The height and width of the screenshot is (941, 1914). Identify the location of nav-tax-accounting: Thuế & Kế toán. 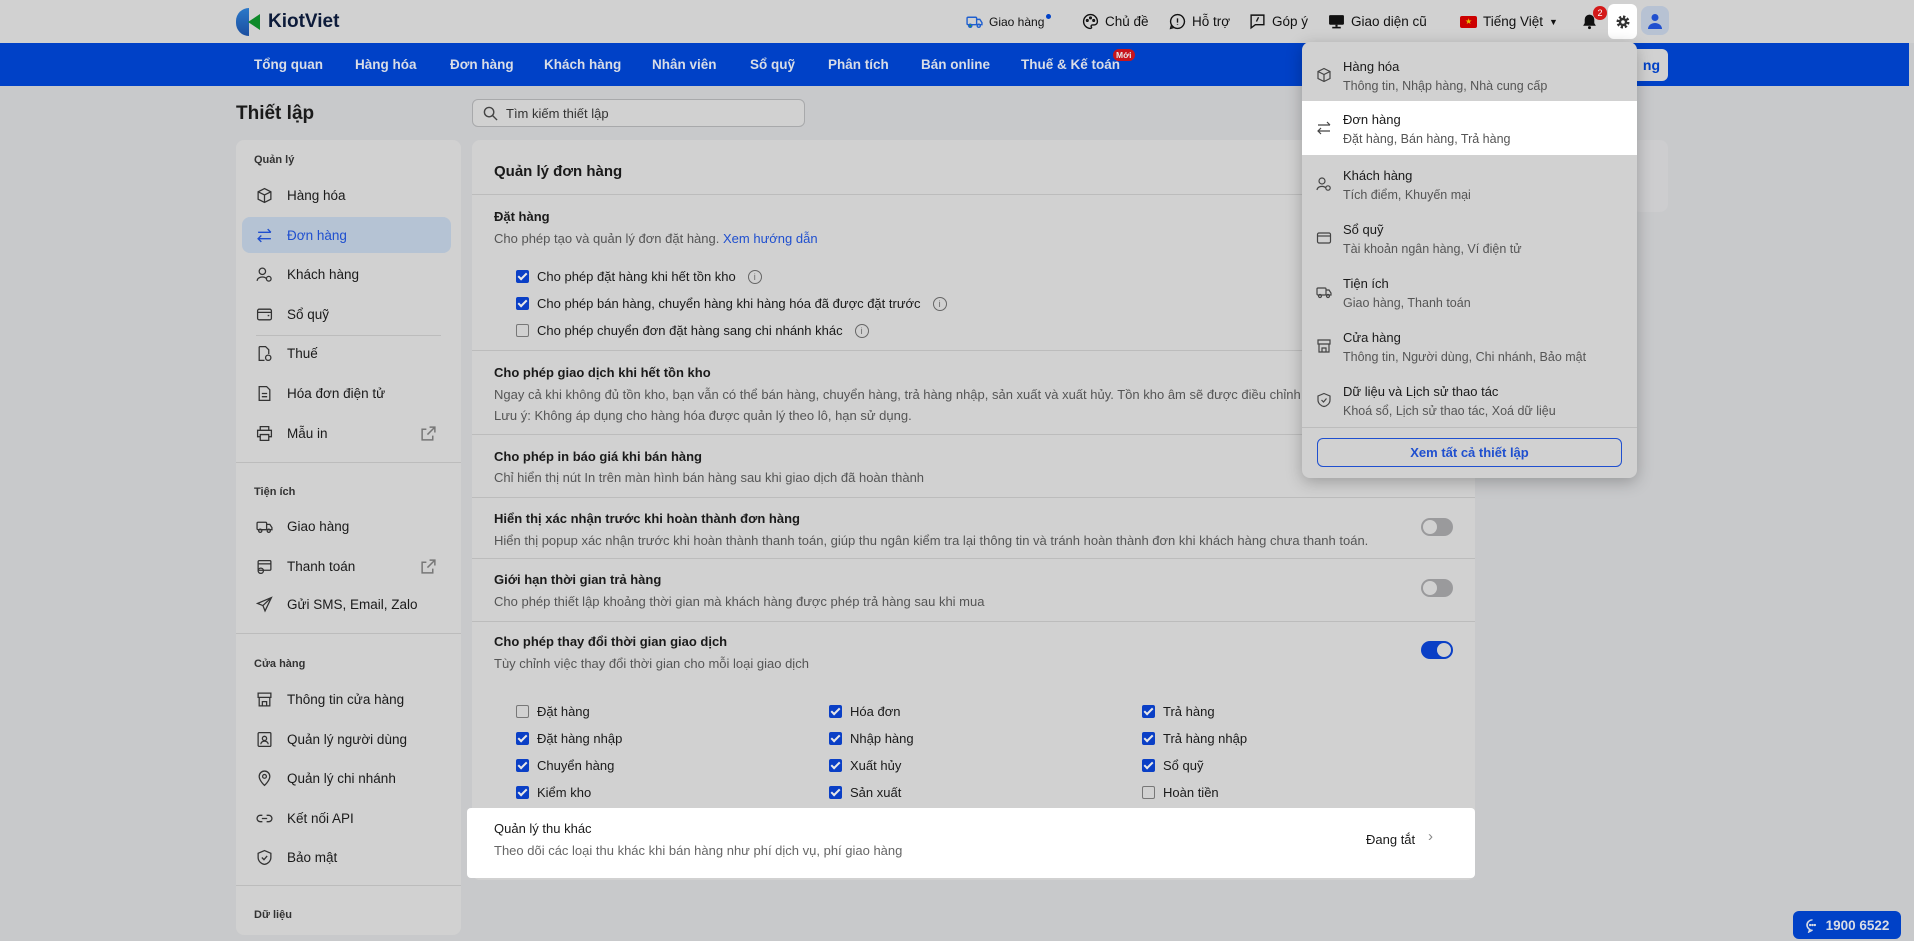
(1070, 64).